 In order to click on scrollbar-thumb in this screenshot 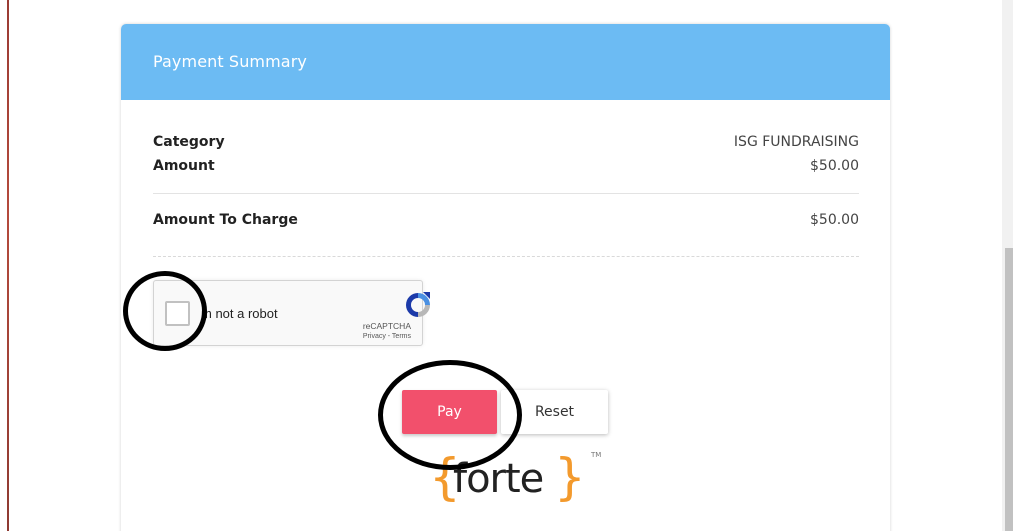, I will do `click(1009, 389)`.